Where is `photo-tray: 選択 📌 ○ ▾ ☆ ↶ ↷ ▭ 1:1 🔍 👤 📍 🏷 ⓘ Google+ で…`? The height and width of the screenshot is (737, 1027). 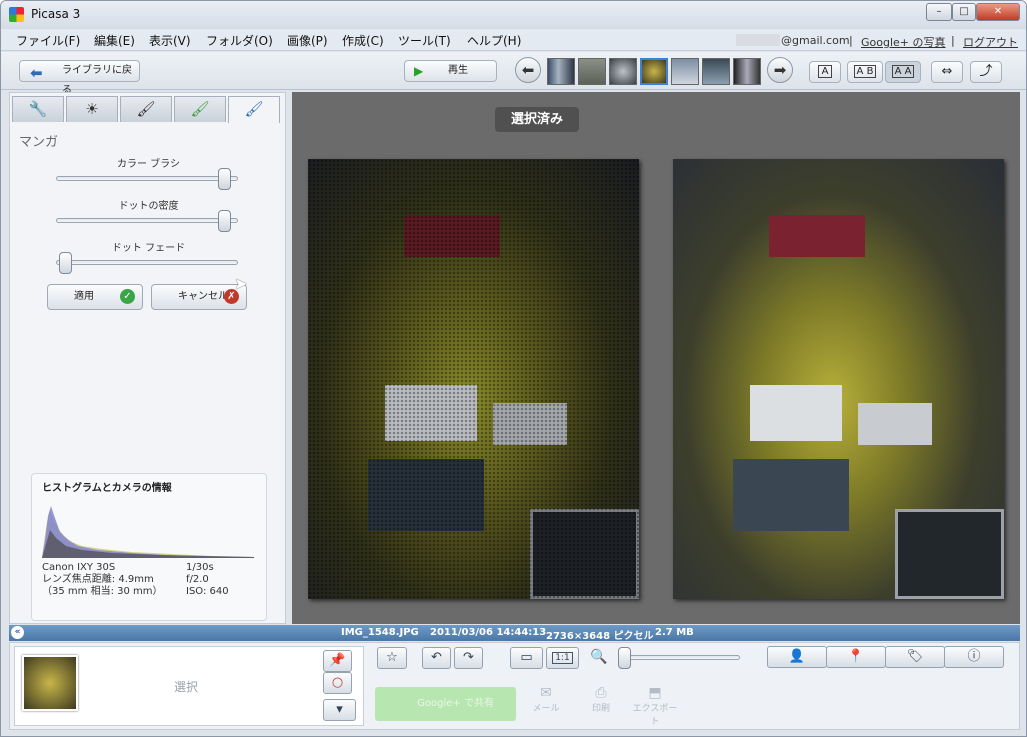 photo-tray: 選択 📌 ○ ▾ ☆ ↶ ↷ ▭ 1:1 🔍 👤 📍 🏷 ⓘ Google+ で… is located at coordinates (514, 686).